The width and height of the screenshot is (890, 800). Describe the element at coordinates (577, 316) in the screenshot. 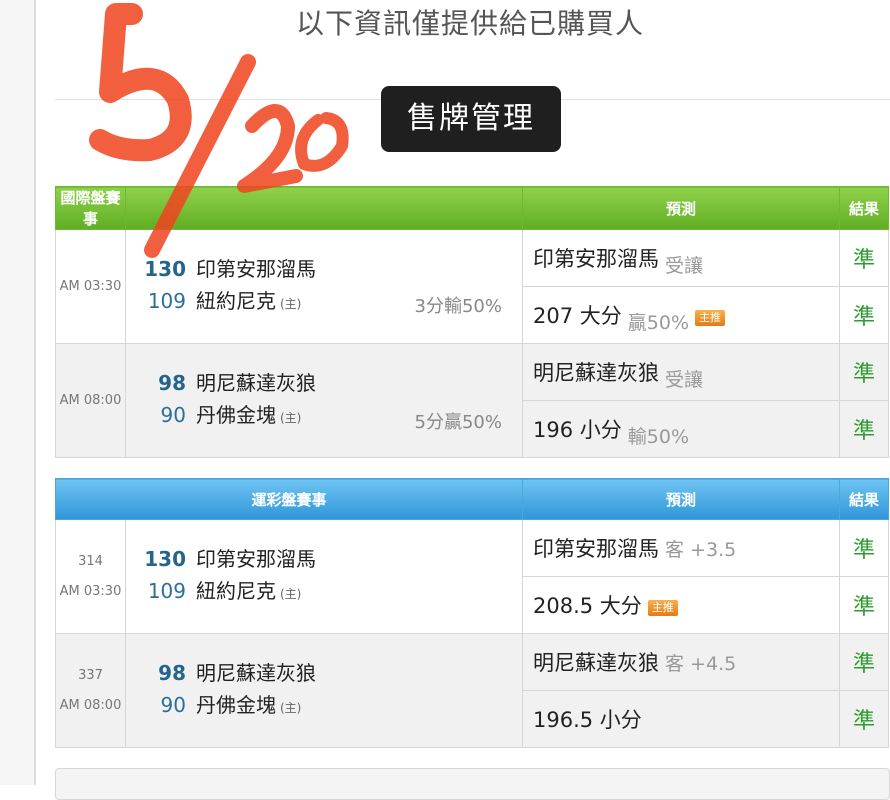

I see `prediction-main: 207 大分` at that location.